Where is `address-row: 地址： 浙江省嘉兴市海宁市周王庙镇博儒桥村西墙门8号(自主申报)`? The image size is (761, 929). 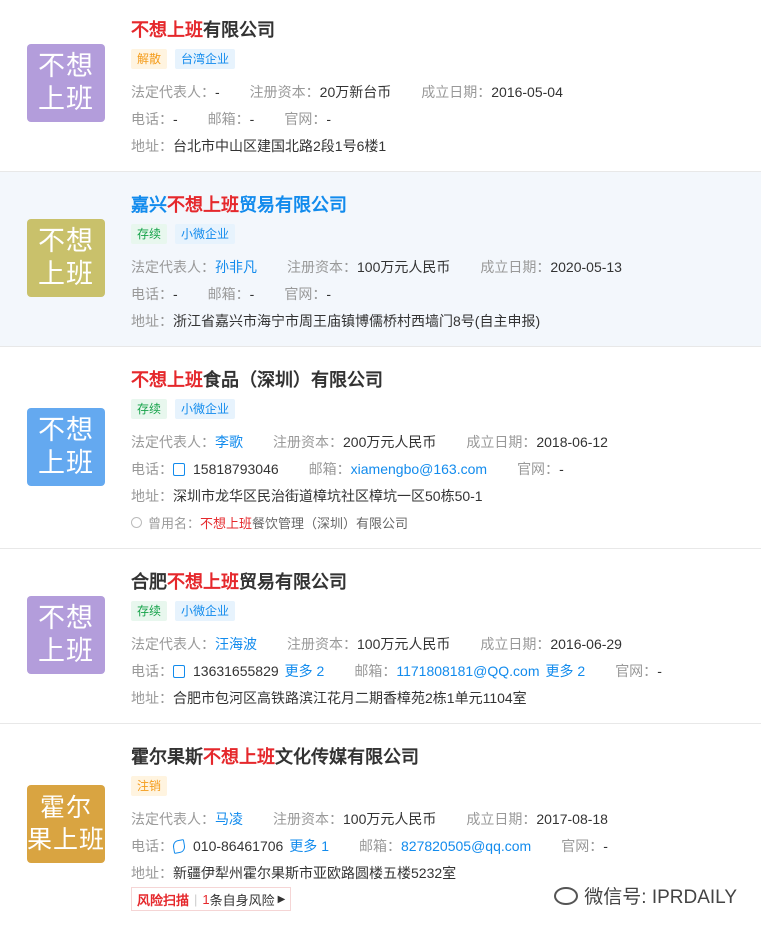
address-row: 地址： 浙江省嘉兴市海宁市周王庙镇博儒桥村西墙门8号(自主申报) is located at coordinates (336, 321).